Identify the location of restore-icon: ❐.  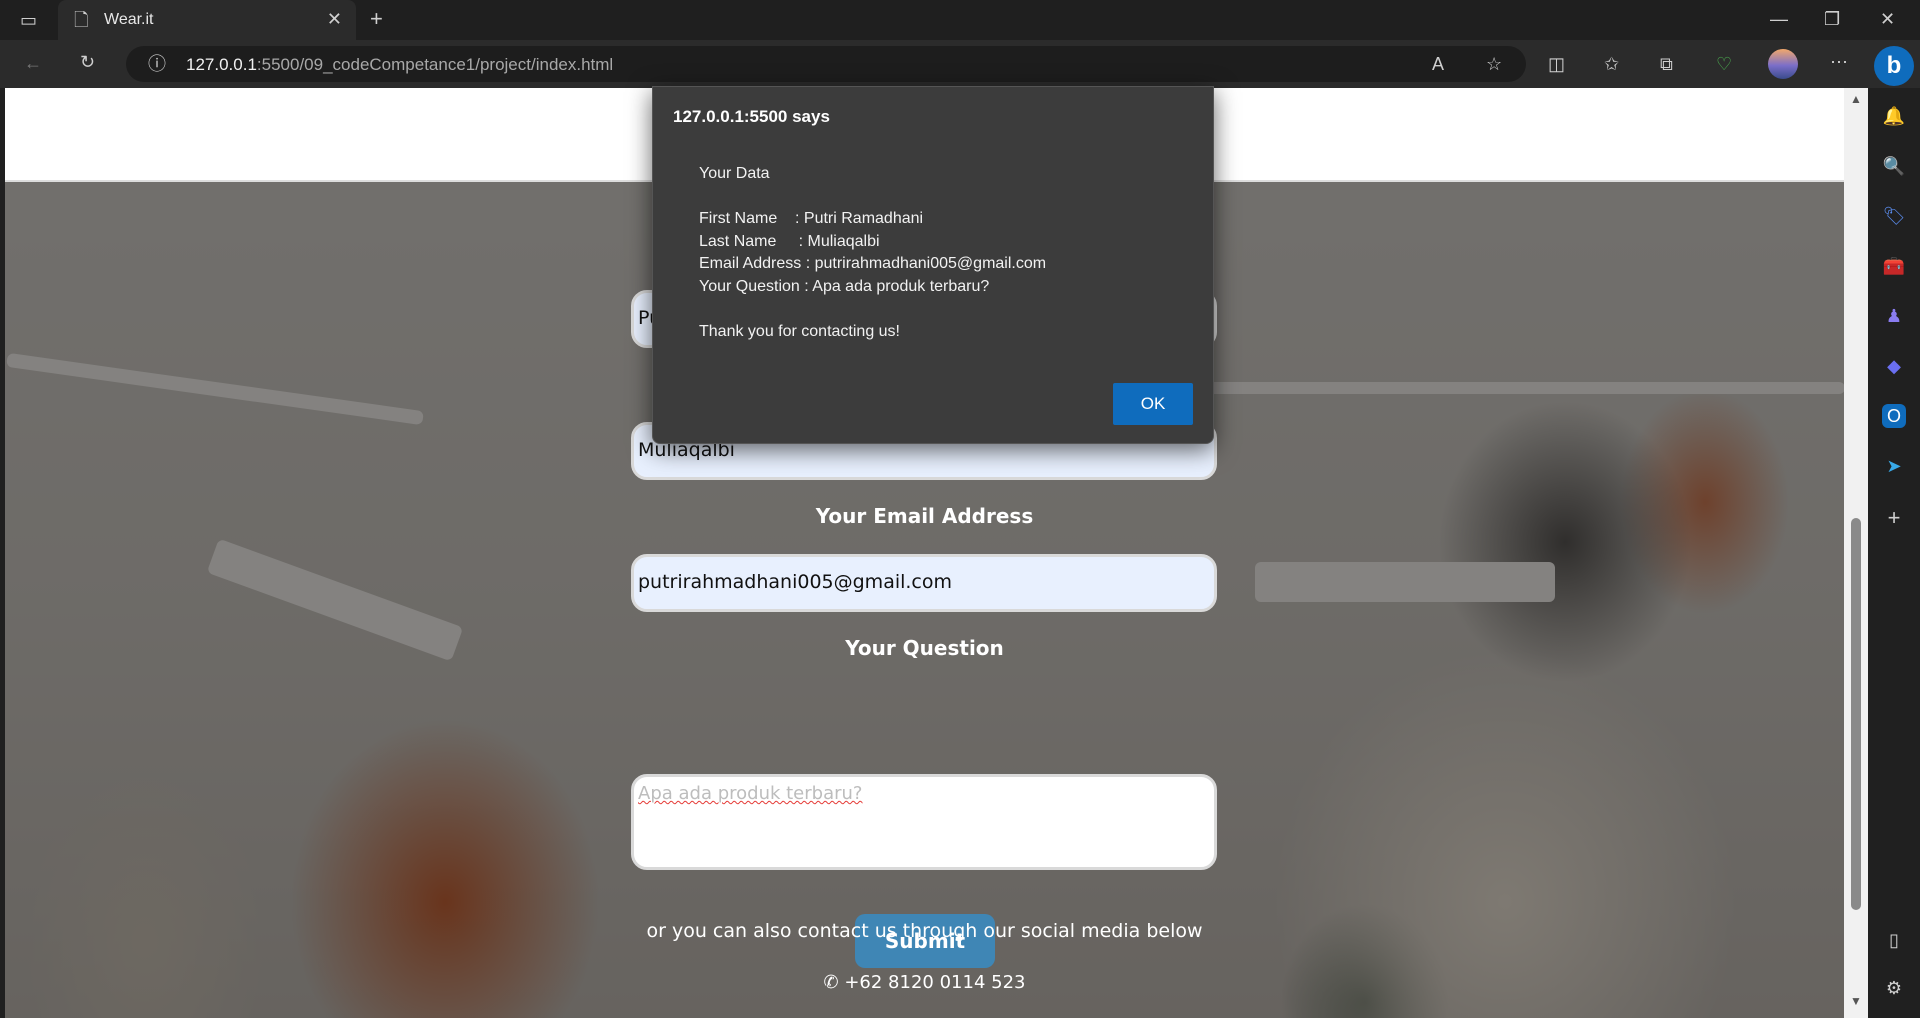
(1832, 19).